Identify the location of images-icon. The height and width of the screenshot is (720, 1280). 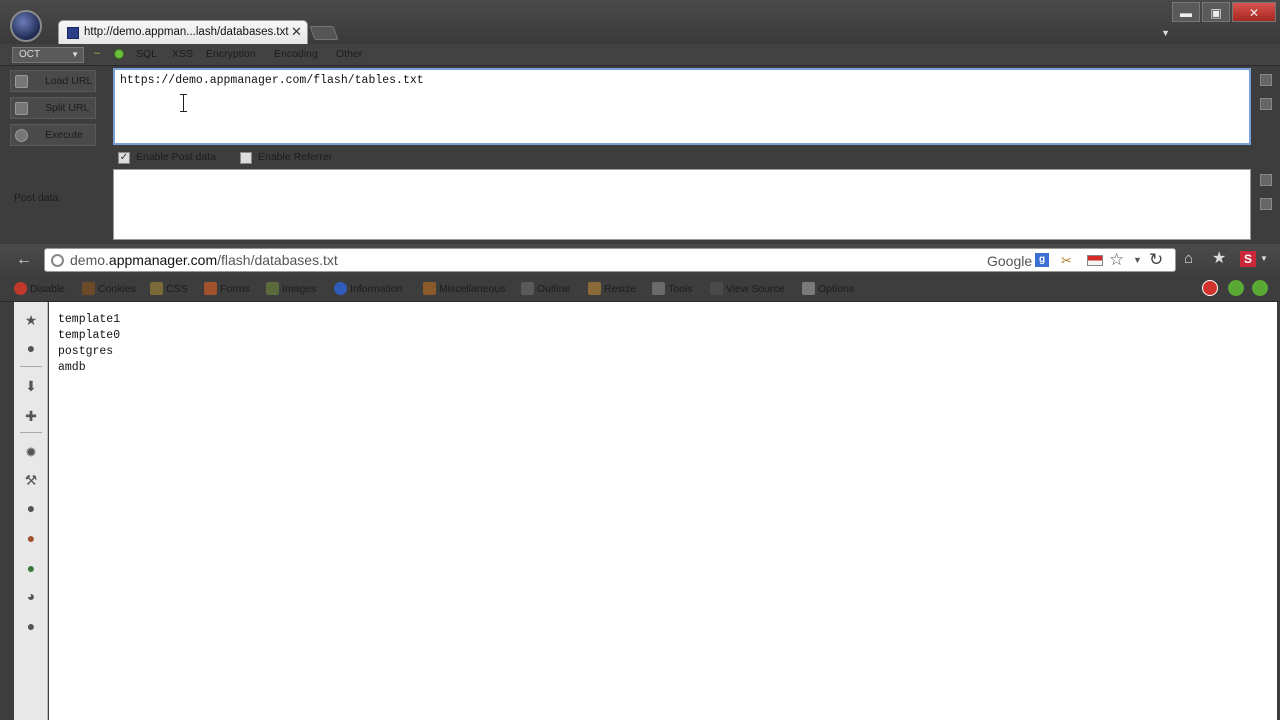
(272, 288).